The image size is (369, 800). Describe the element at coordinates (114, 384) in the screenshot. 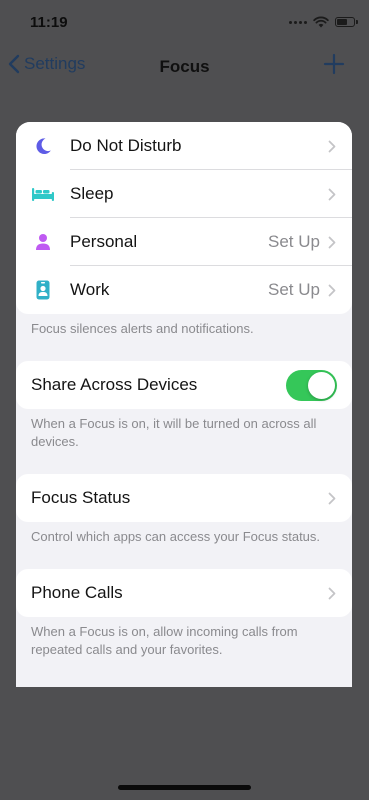

I see `share-across-devices-label: Share Across Devices` at that location.